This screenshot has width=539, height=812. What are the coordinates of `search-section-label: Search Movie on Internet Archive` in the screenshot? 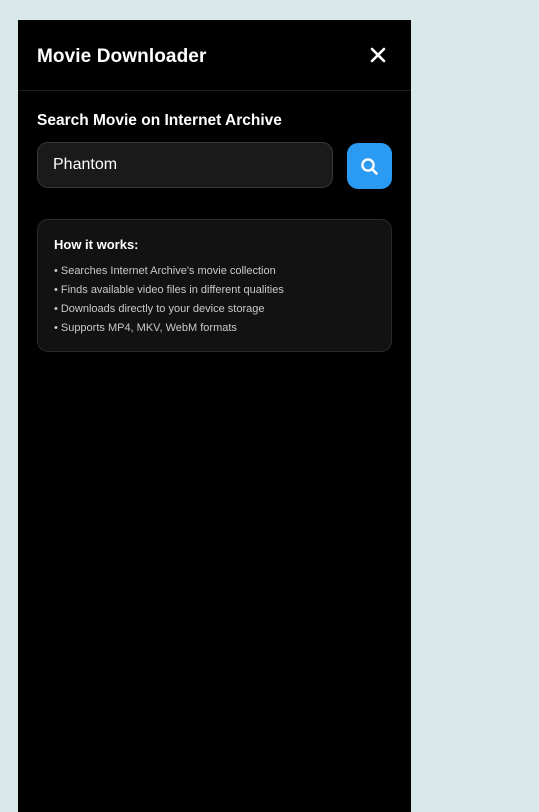 It's located at (159, 120).